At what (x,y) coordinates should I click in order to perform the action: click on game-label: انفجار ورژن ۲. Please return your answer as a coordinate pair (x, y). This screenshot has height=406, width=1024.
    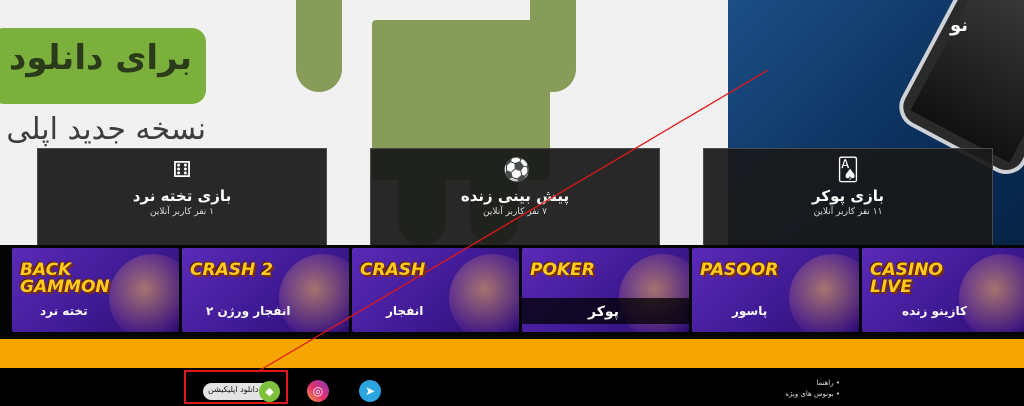
    Looking at the image, I should click on (248, 311).